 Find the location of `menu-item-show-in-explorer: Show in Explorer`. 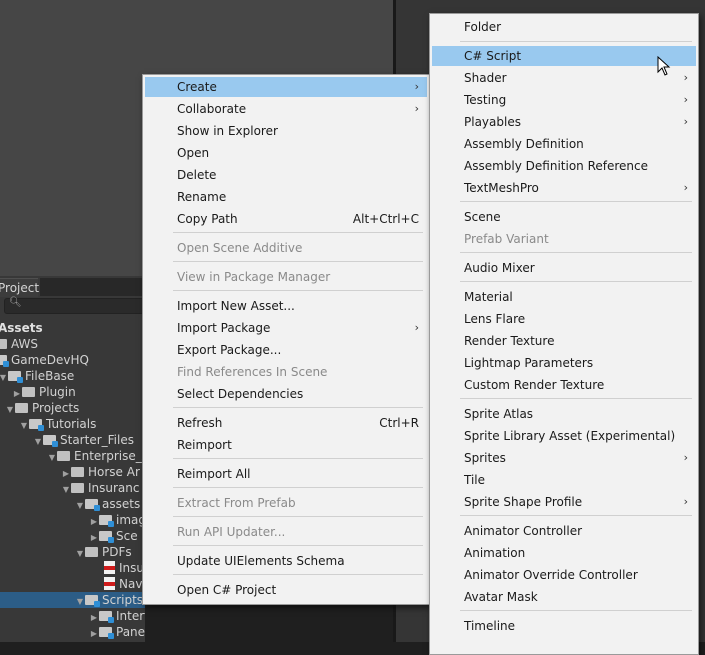

menu-item-show-in-explorer: Show in Explorer is located at coordinates (286, 131).